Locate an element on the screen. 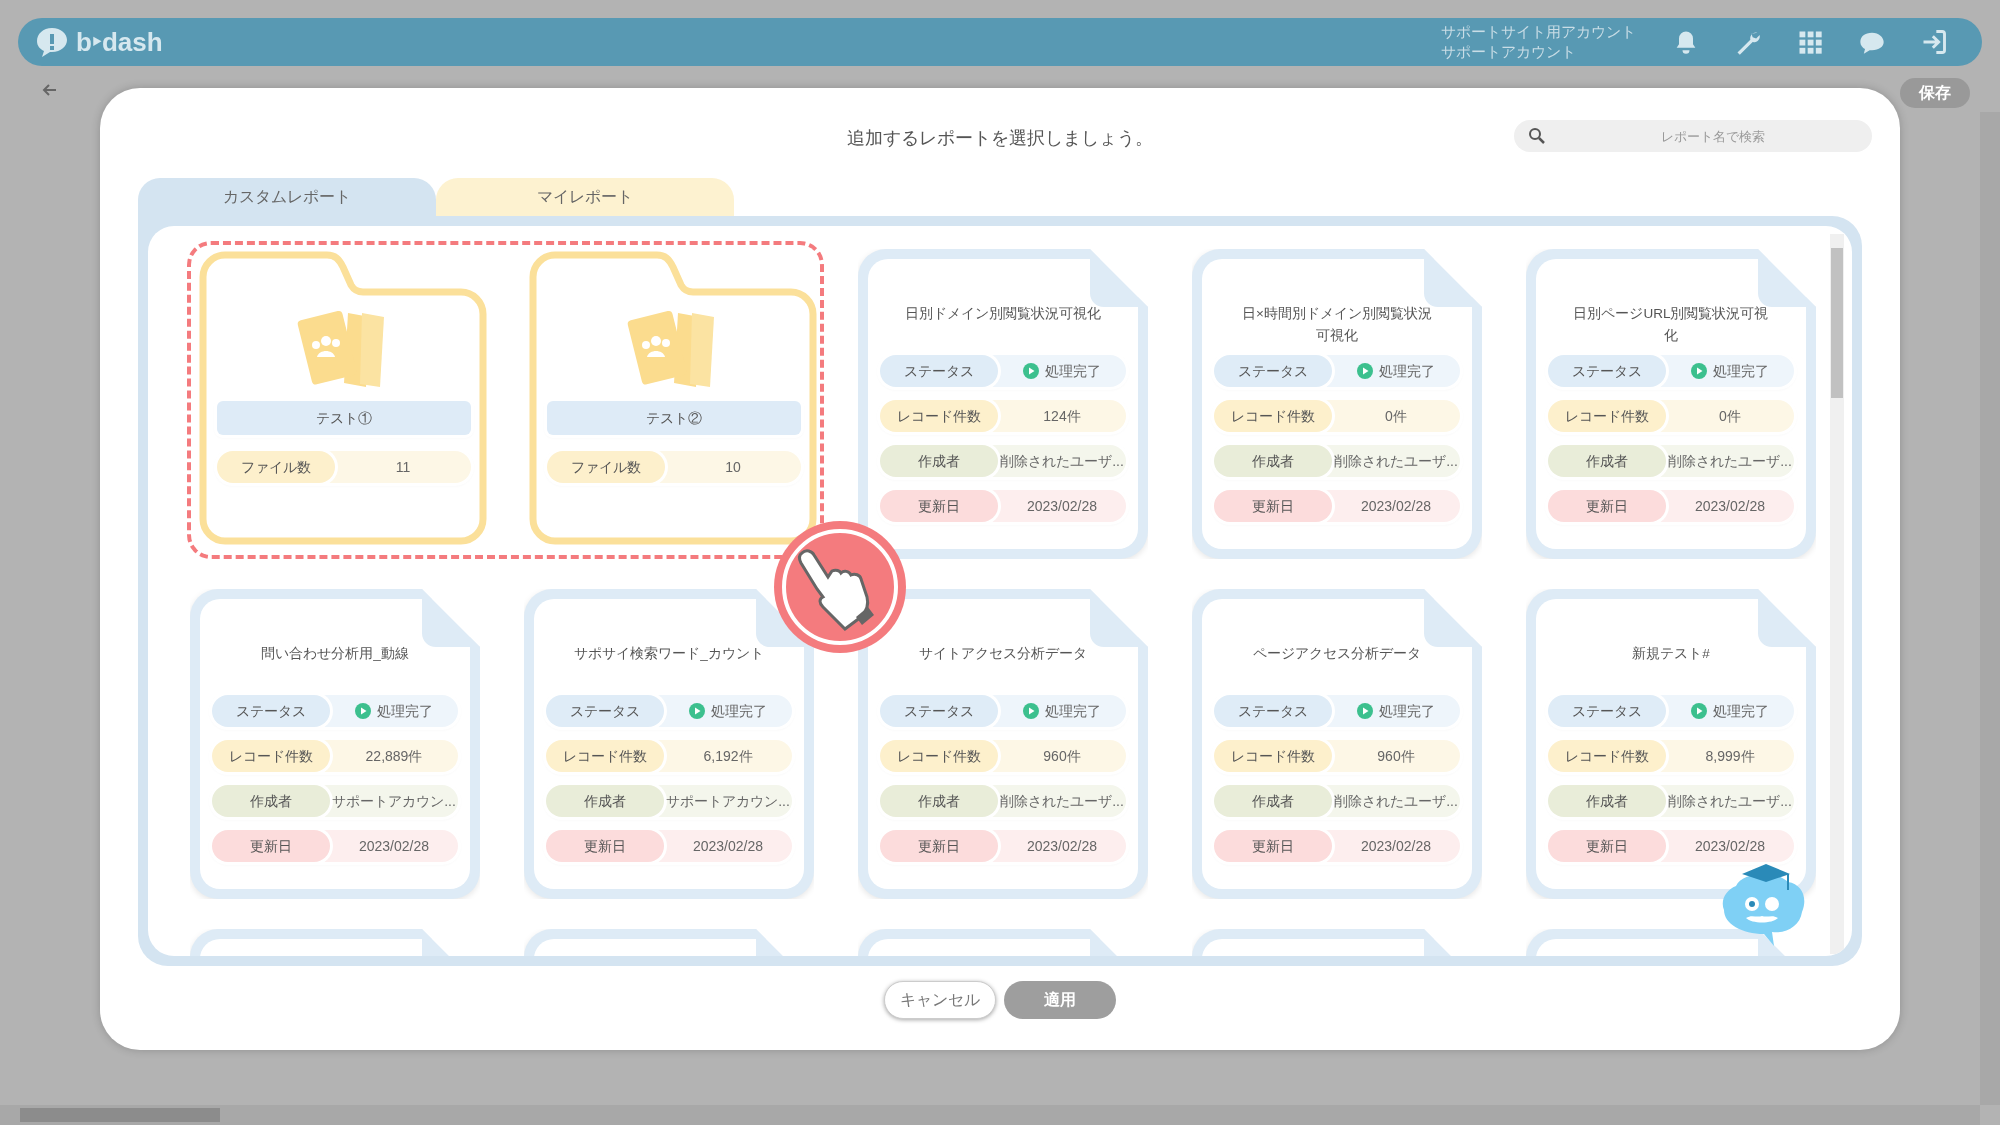 The height and width of the screenshot is (1125, 2000). report-card: 日別ページURL別閲覧状況可視化 ステータス 処理完了 レコード件数 0件 作成者 削除されたユーザ... 更新日 2023/02/28 is located at coordinates (1671, 404).